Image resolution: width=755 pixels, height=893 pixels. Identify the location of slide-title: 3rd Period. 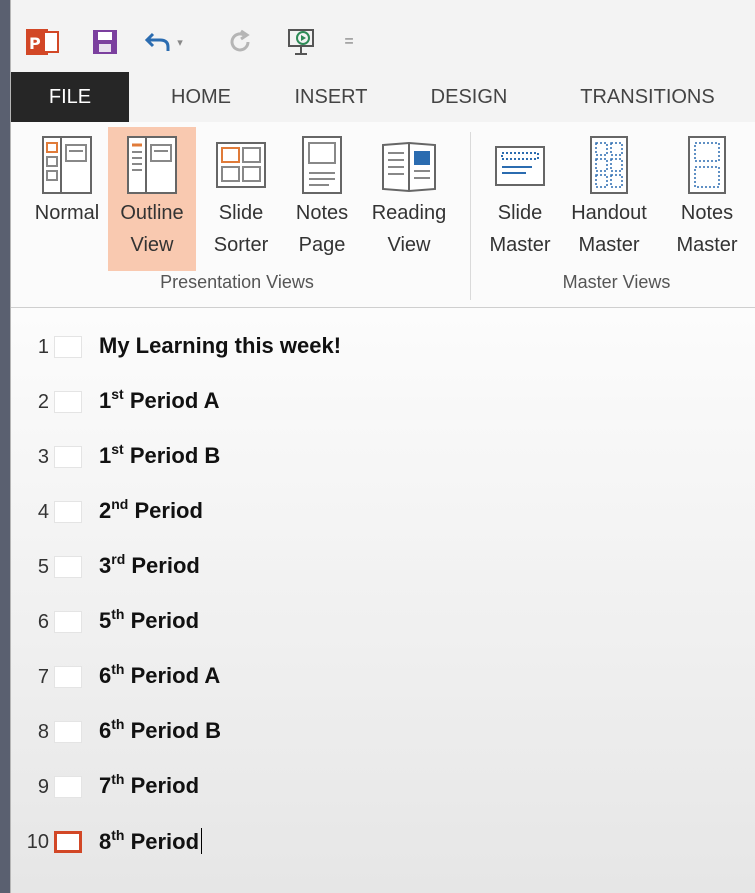
(149, 565).